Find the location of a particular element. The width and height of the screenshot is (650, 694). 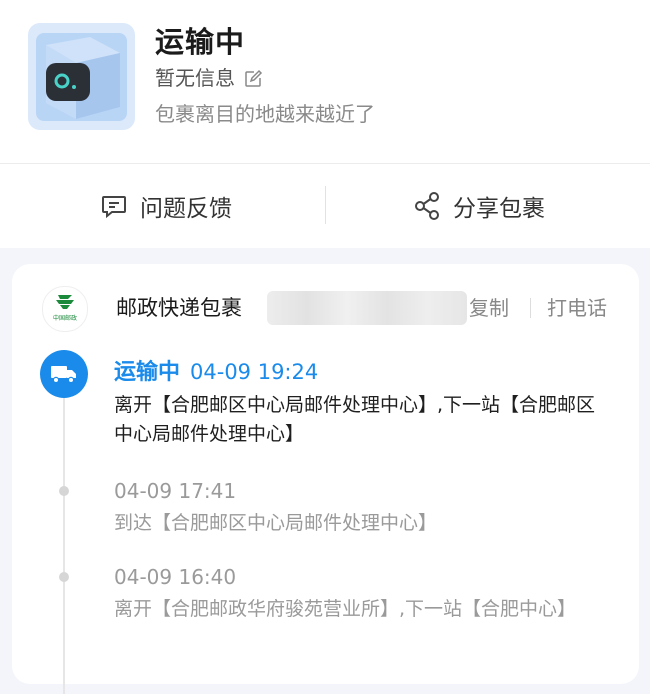

package-box-icon is located at coordinates (81, 76).